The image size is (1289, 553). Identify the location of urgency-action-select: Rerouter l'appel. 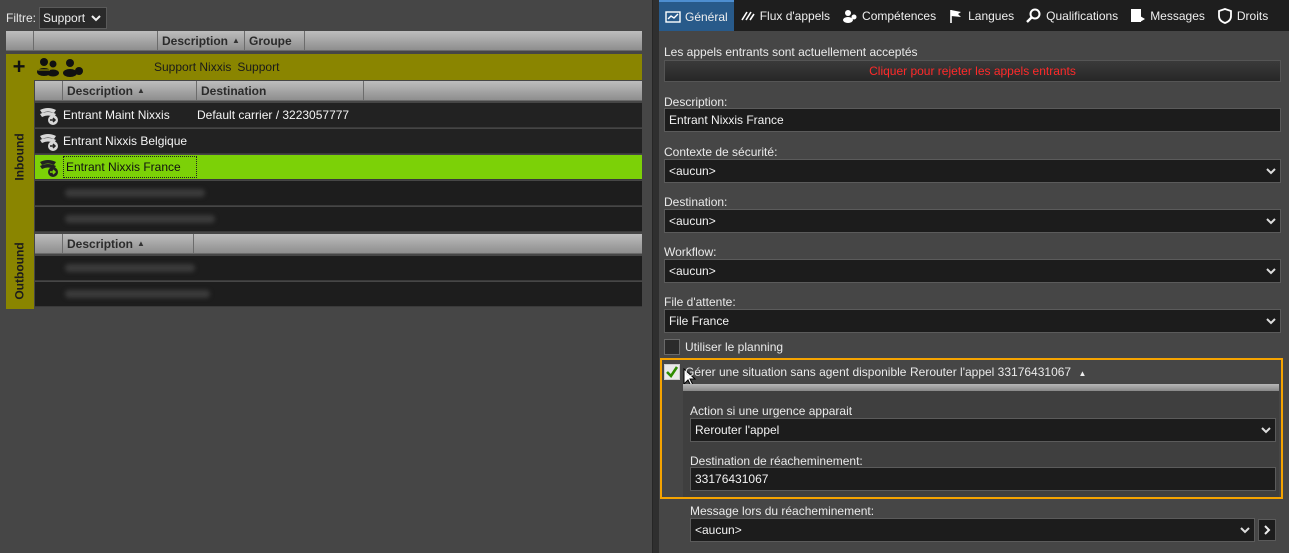
(983, 430).